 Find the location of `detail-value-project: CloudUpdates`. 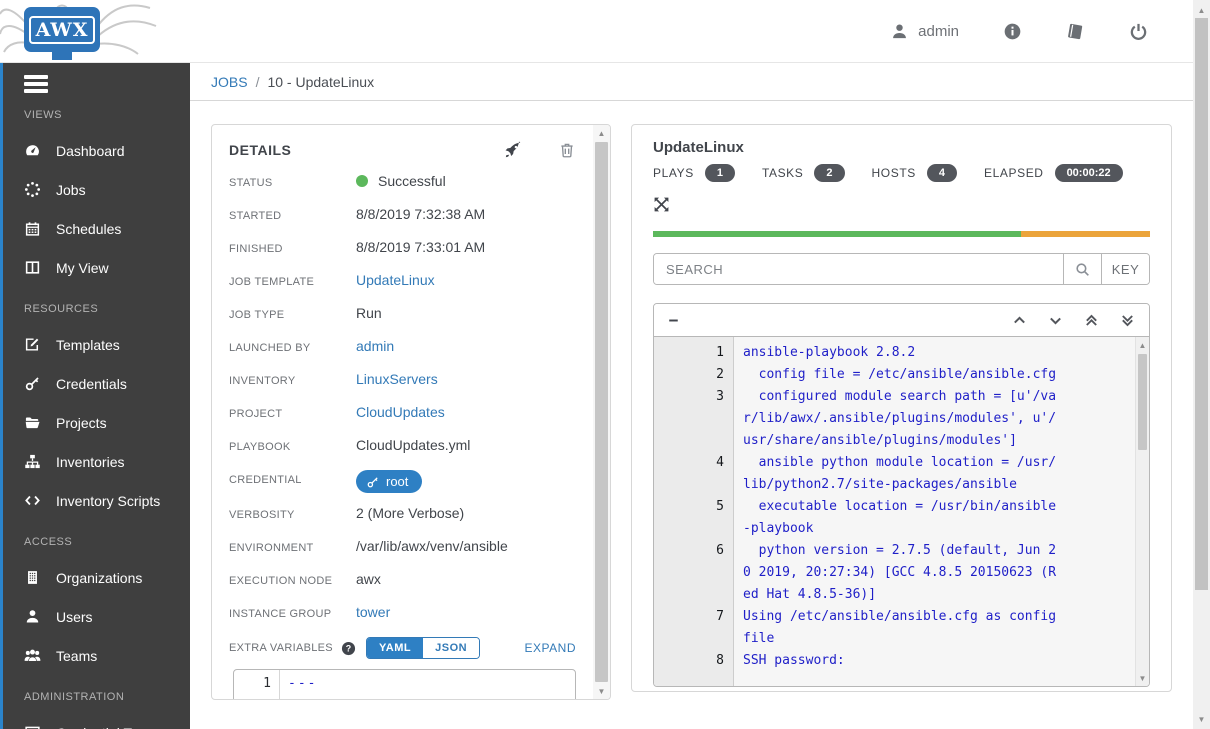

detail-value-project: CloudUpdates is located at coordinates (400, 412).